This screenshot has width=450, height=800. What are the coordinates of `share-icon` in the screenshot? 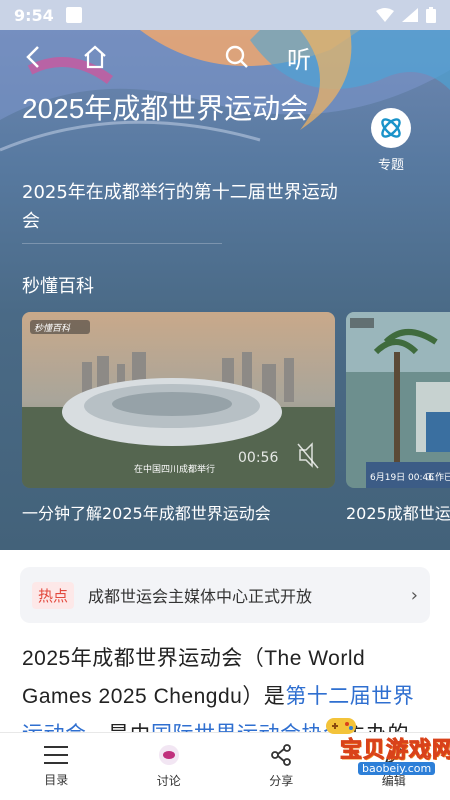 It's located at (281, 755).